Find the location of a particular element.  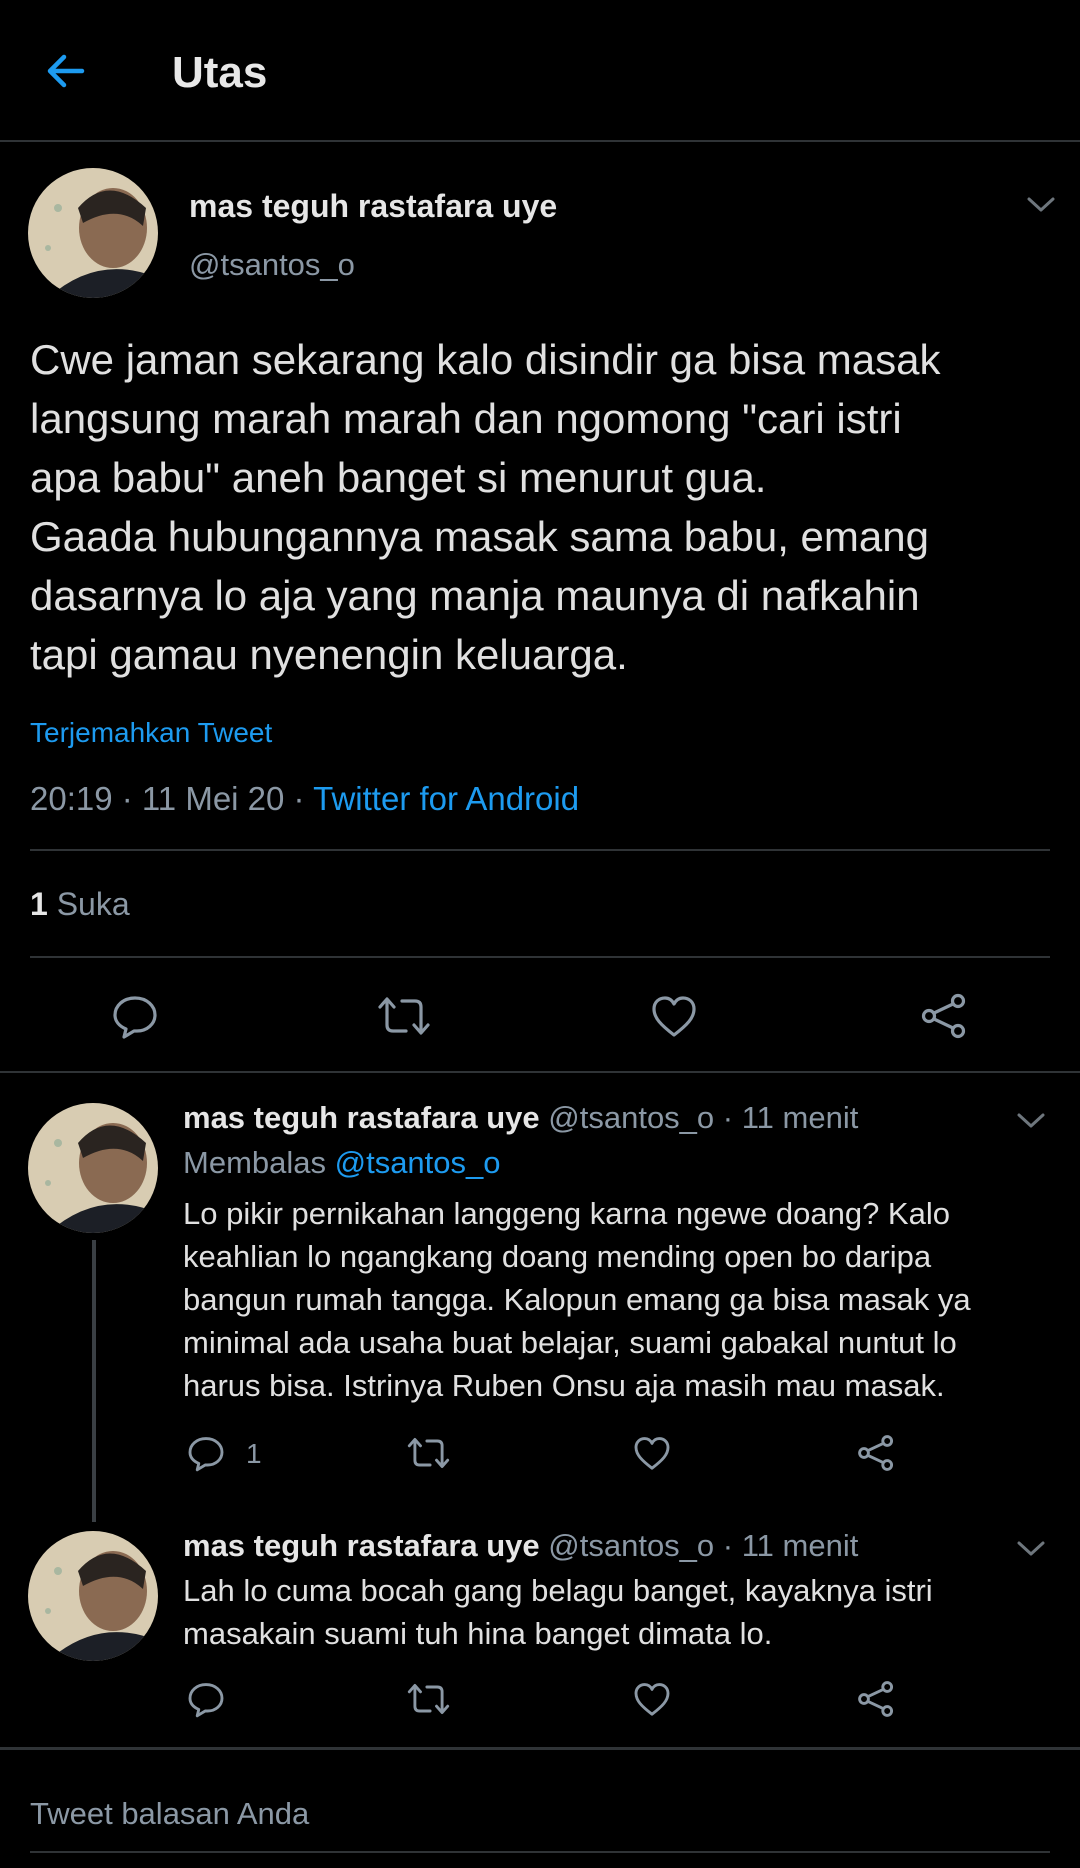

top-bar: Utas is located at coordinates (540, 71).